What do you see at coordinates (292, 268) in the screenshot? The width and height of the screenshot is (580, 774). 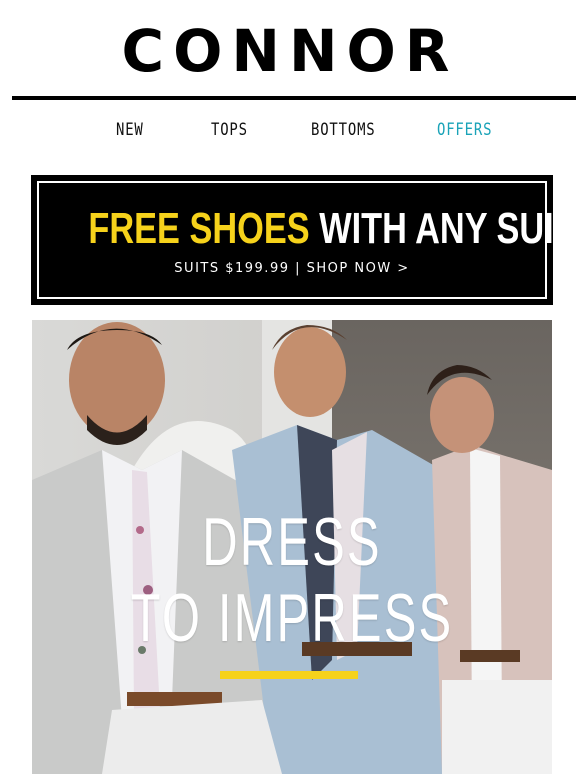 I see `promo-shop-now-link: SUITS $199.99 | SHOP NOW >` at bounding box center [292, 268].